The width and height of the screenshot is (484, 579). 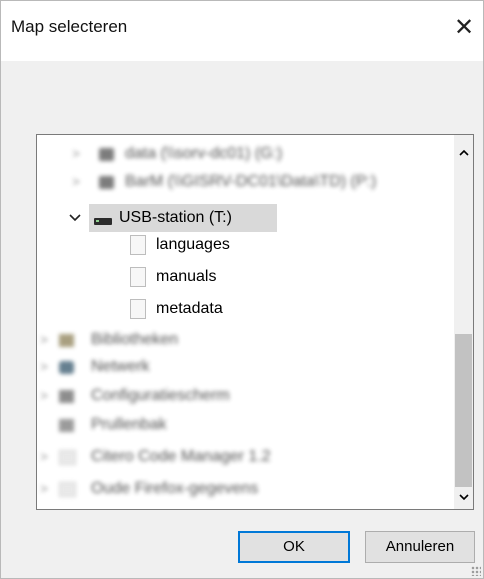 What do you see at coordinates (69, 26) in the screenshot?
I see `dialog-title: Map selecteren` at bounding box center [69, 26].